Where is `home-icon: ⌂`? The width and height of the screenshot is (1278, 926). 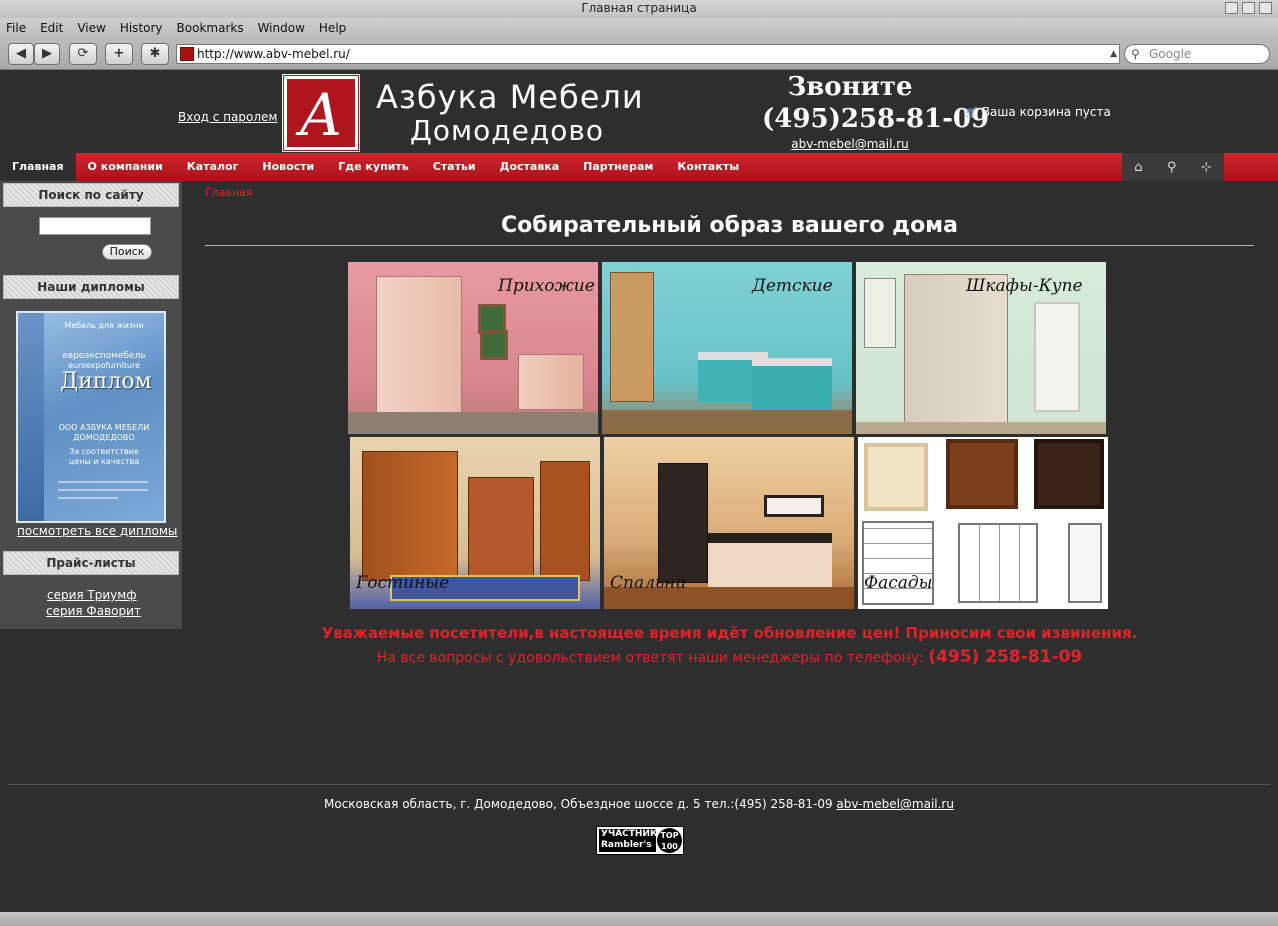 home-icon: ⌂ is located at coordinates (1138, 167).